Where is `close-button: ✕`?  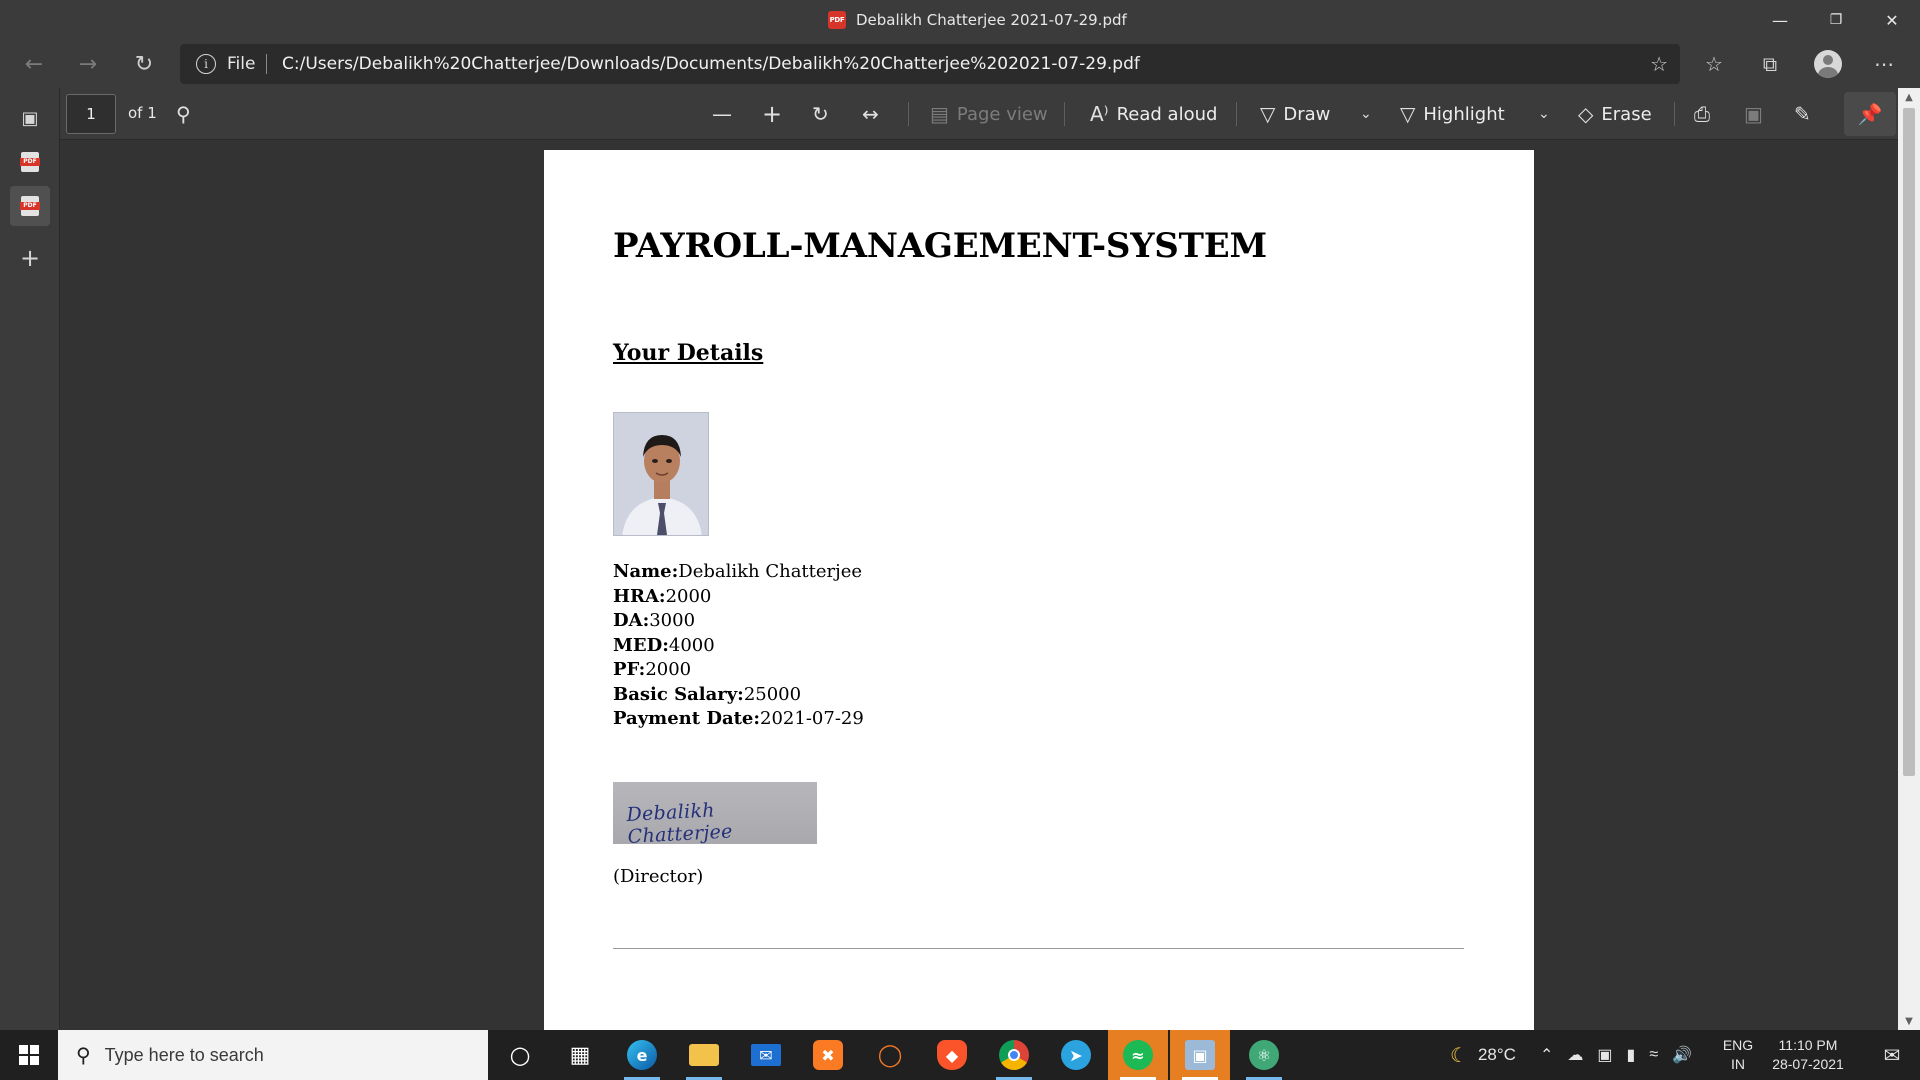
close-button: ✕ is located at coordinates (1892, 20).